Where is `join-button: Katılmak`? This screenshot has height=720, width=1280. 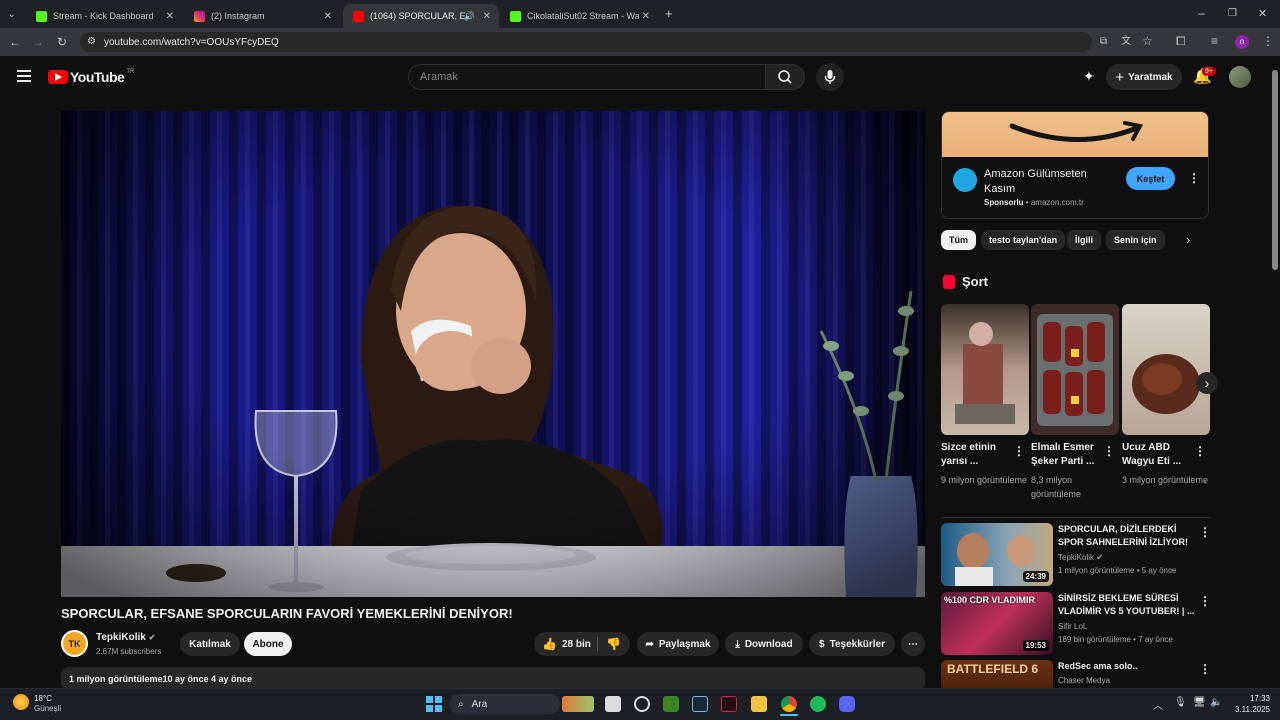
join-button: Katılmak is located at coordinates (210, 644).